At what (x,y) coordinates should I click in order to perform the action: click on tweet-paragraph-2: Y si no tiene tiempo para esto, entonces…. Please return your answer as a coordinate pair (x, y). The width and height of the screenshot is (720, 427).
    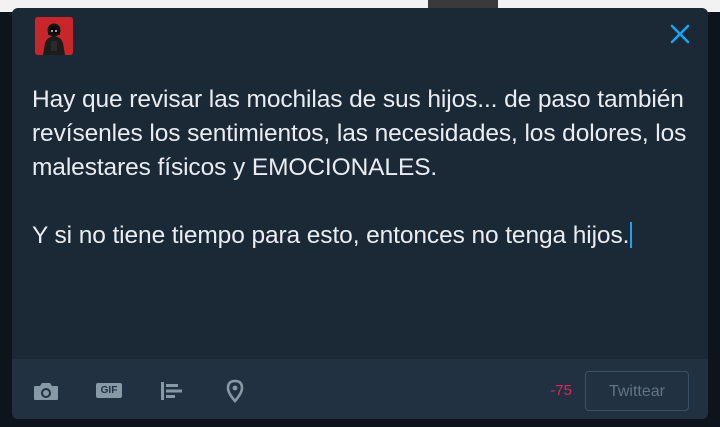
    Looking at the image, I should click on (362, 236).